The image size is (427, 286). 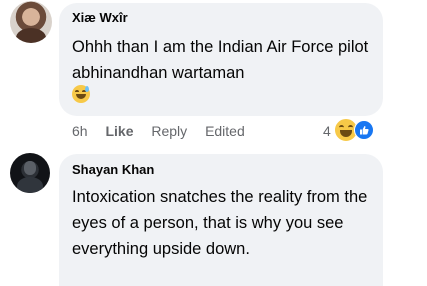 What do you see at coordinates (81, 94) in the screenshot?
I see `grinning-sweat-emoji-icon` at bounding box center [81, 94].